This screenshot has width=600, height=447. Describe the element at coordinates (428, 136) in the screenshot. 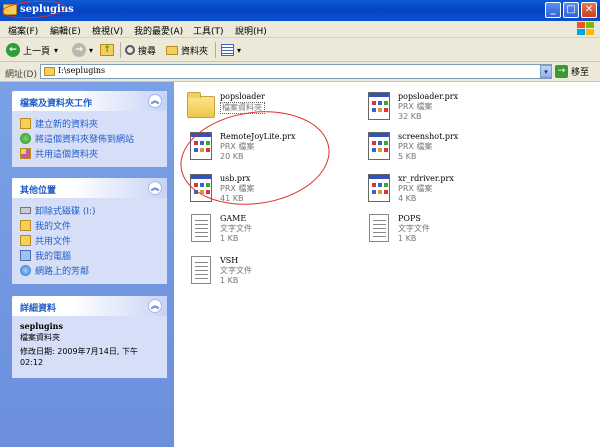

I see `file-name: screenshot.prx` at that location.